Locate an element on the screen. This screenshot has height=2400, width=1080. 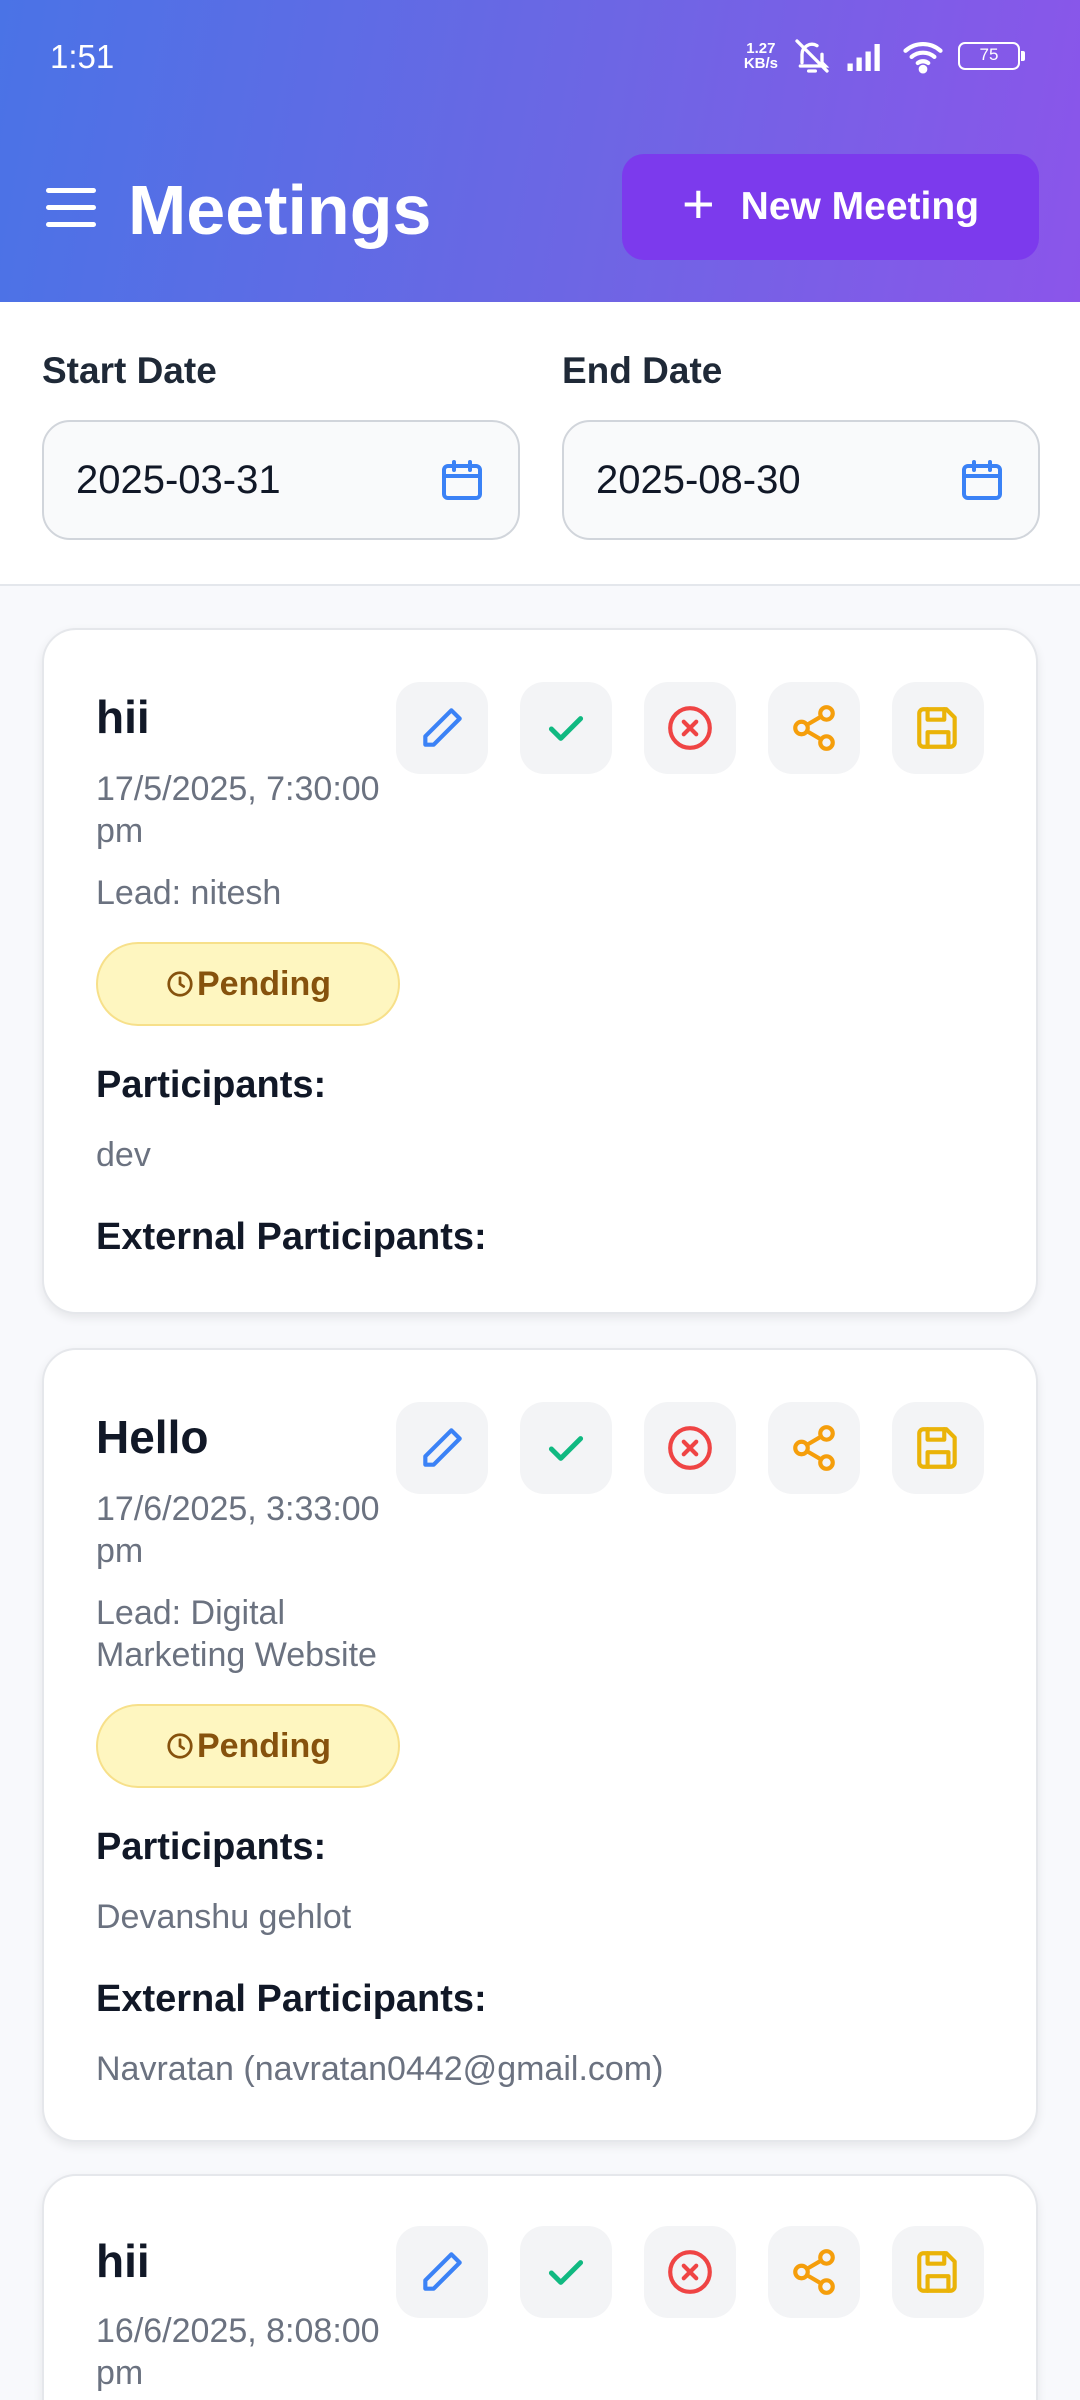
menu-icon is located at coordinates (71, 208).